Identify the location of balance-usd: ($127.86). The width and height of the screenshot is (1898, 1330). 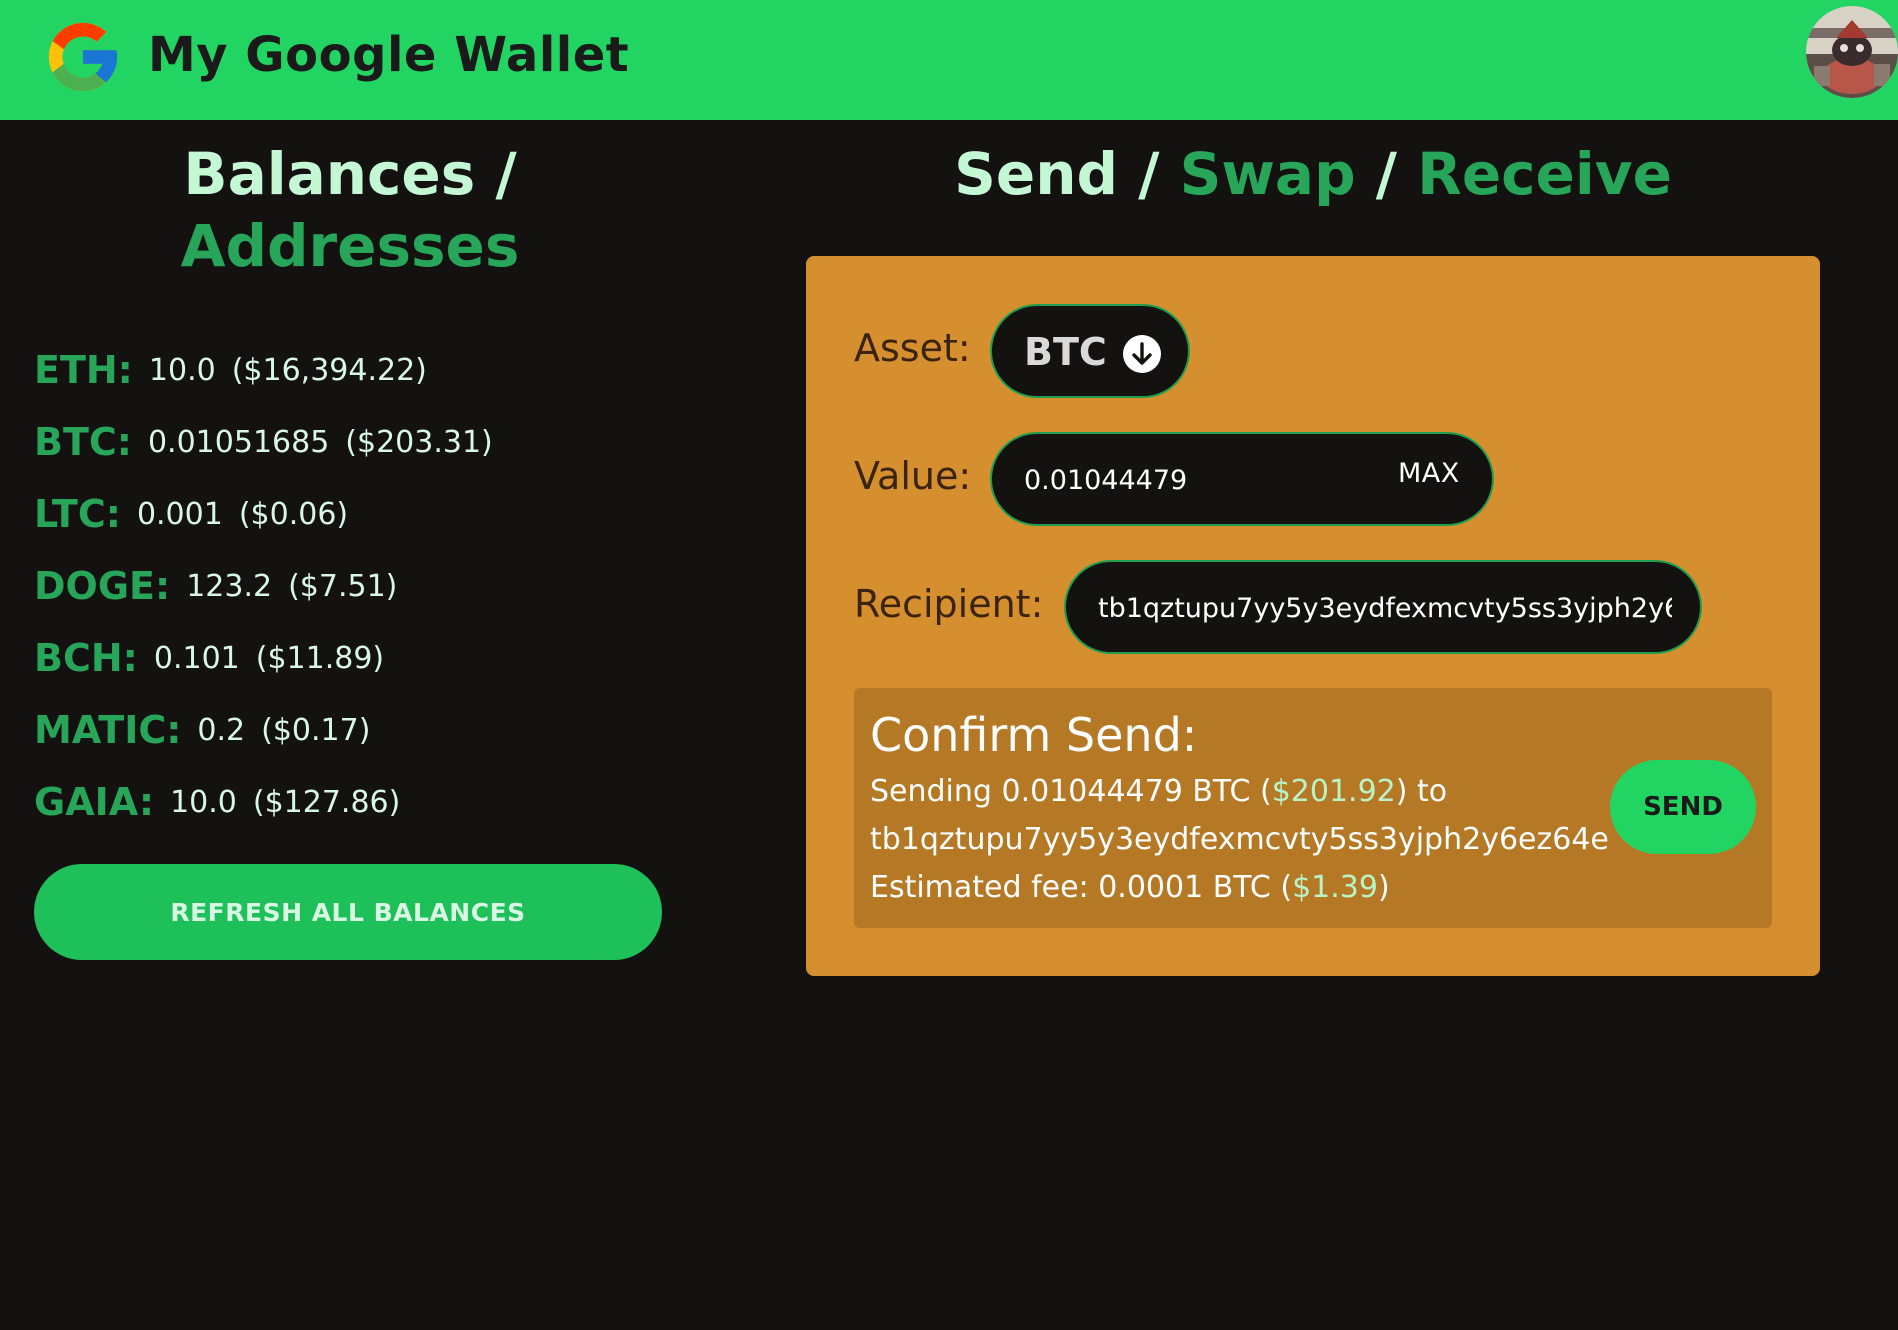
(326, 802).